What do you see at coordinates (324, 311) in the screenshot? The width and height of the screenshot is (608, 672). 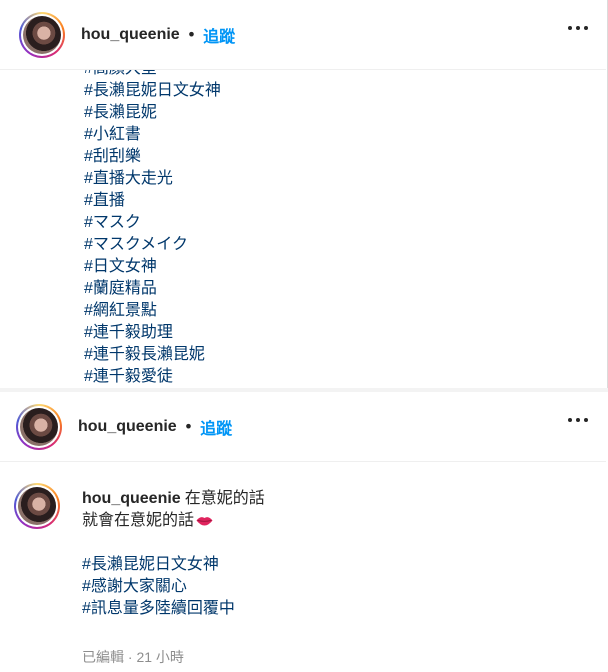 I see `hashtag-link: #網紅景點` at bounding box center [324, 311].